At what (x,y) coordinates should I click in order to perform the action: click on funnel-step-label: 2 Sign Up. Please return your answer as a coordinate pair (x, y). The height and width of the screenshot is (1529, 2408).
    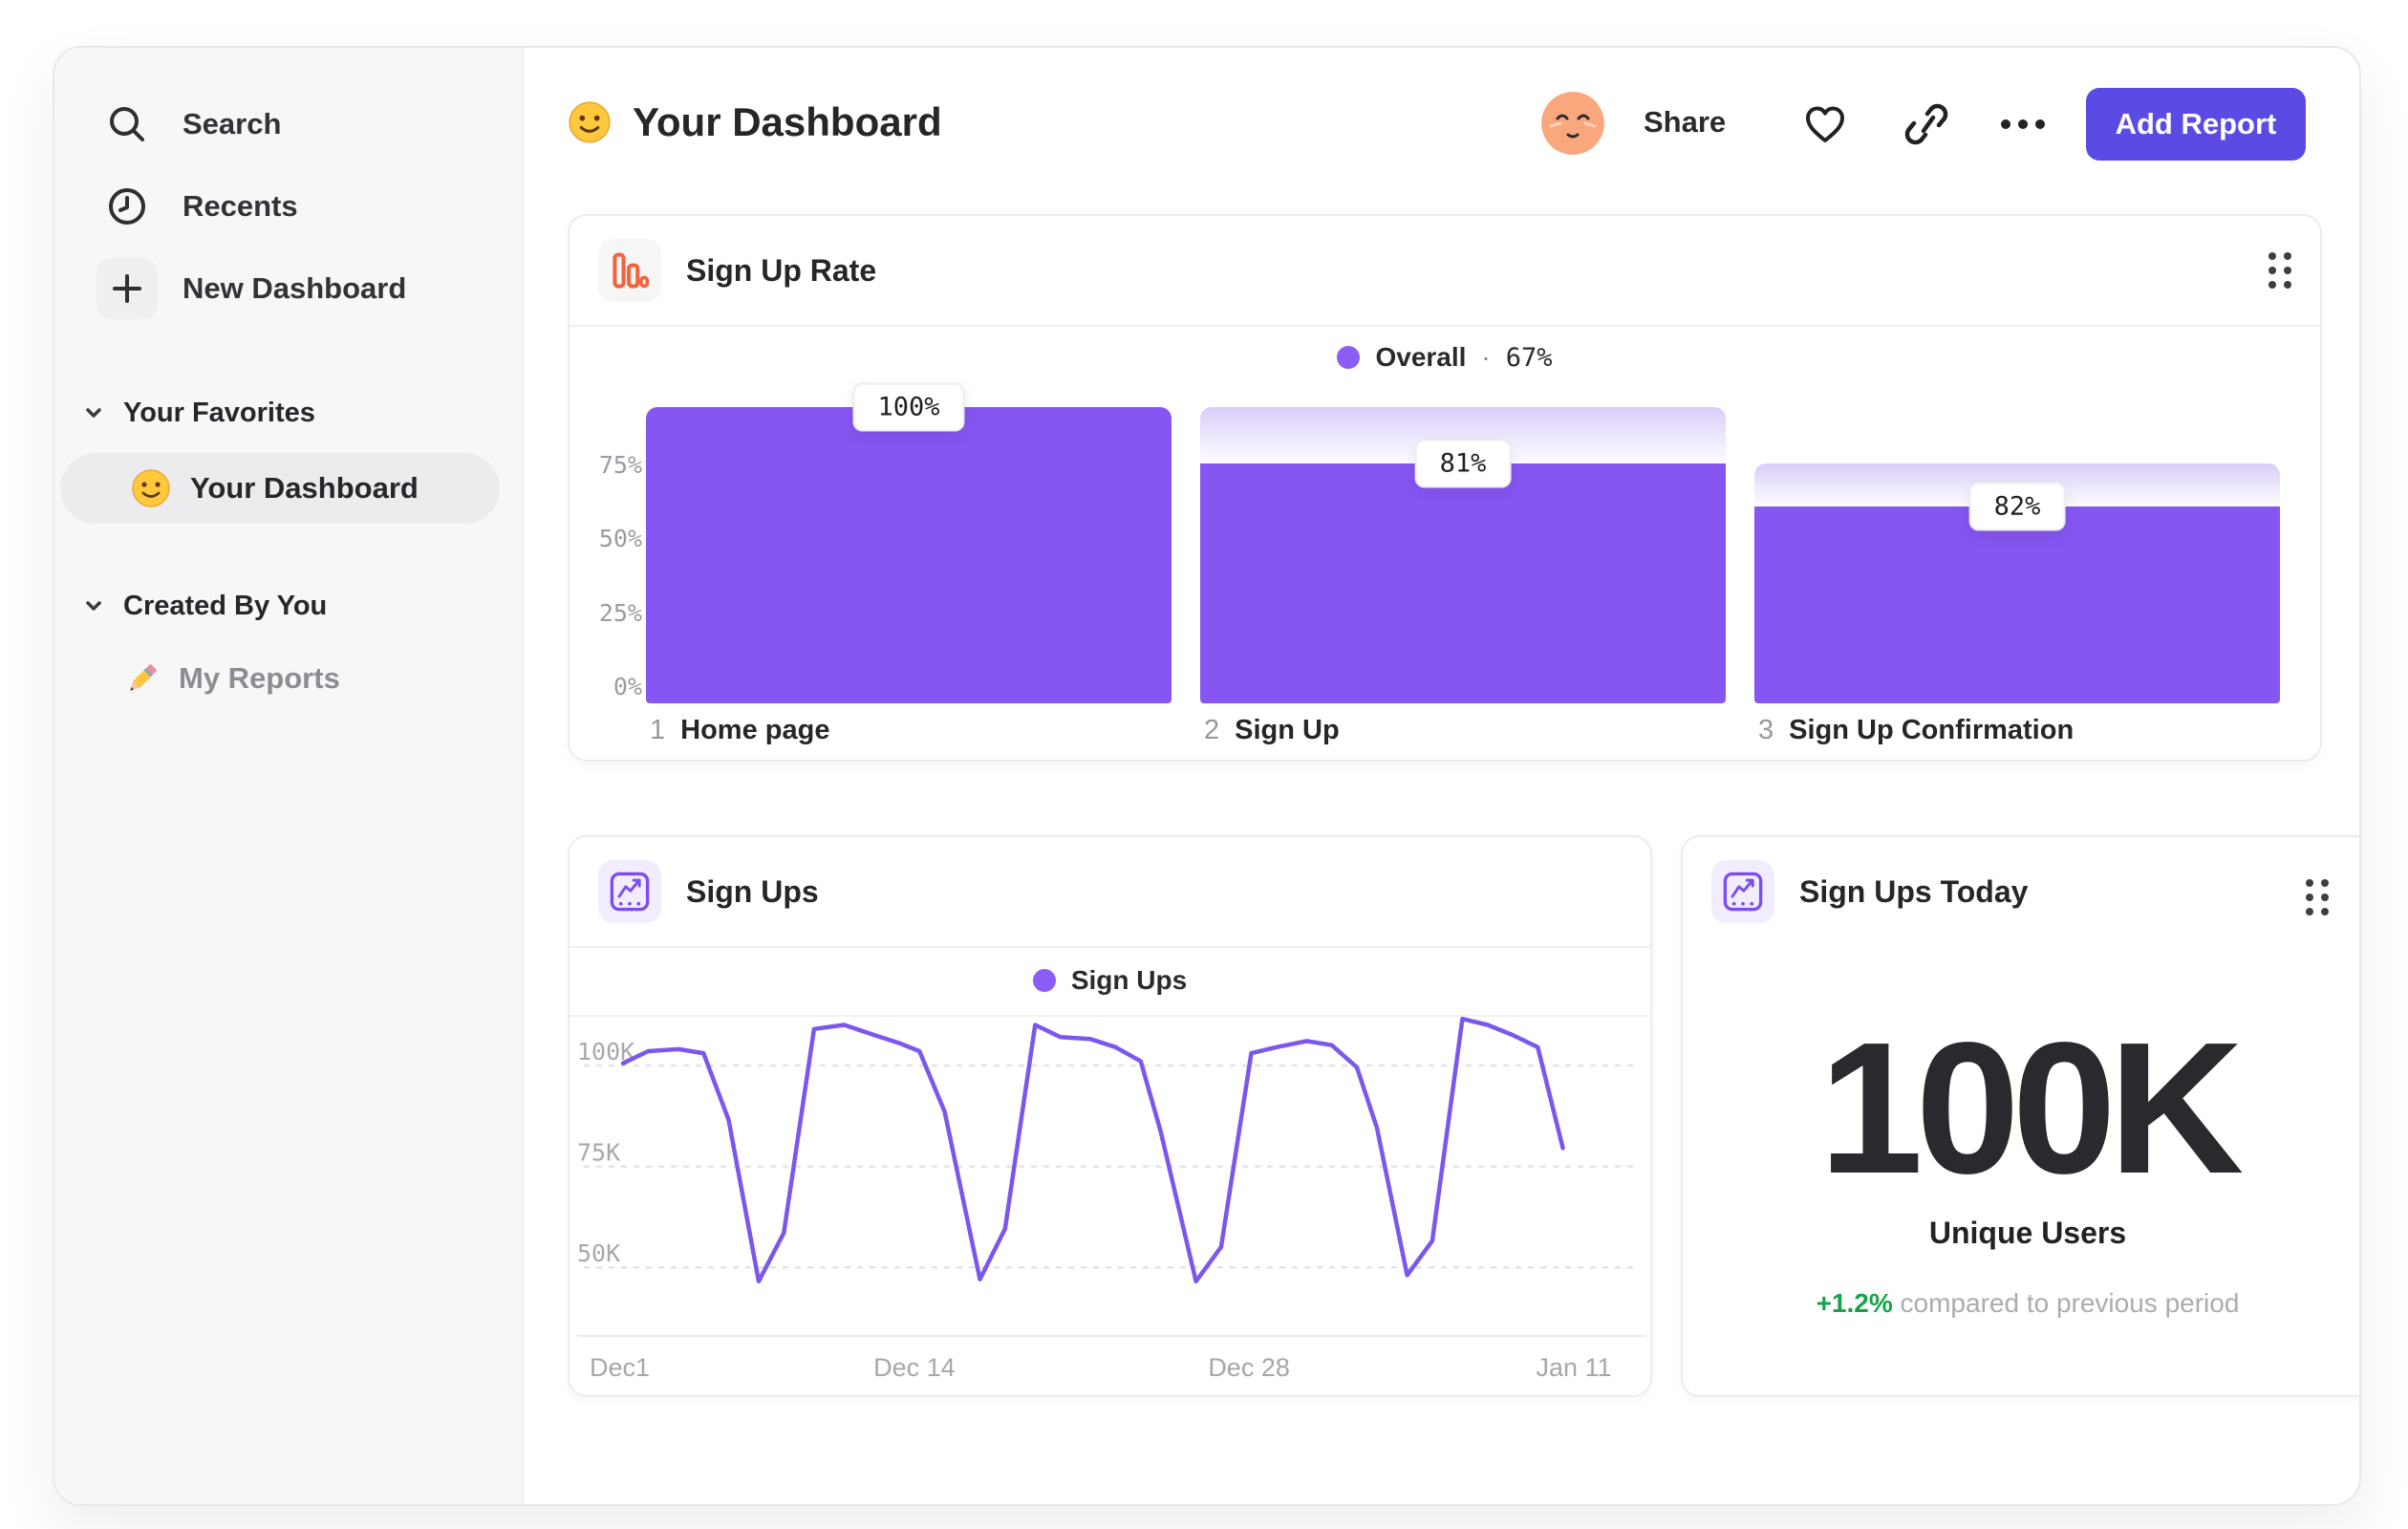
    Looking at the image, I should click on (1272, 730).